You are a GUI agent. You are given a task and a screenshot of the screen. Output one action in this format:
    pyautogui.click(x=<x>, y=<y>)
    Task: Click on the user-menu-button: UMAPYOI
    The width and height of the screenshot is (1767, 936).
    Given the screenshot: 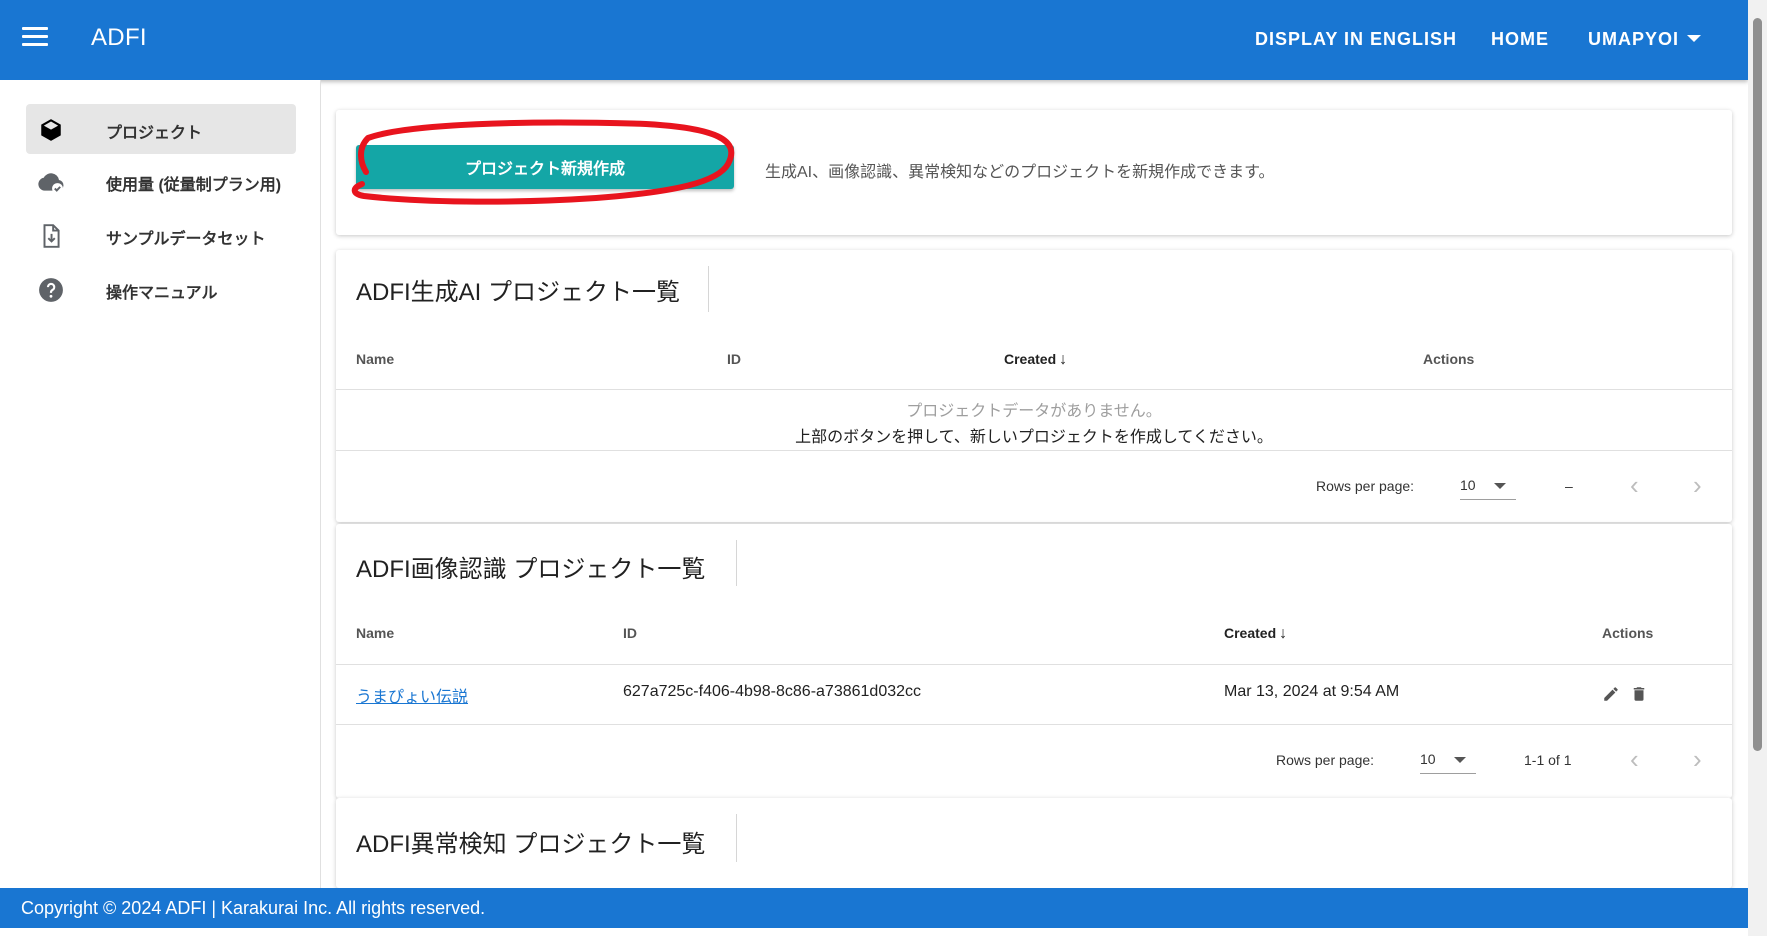 What is the action you would take?
    pyautogui.click(x=1645, y=39)
    